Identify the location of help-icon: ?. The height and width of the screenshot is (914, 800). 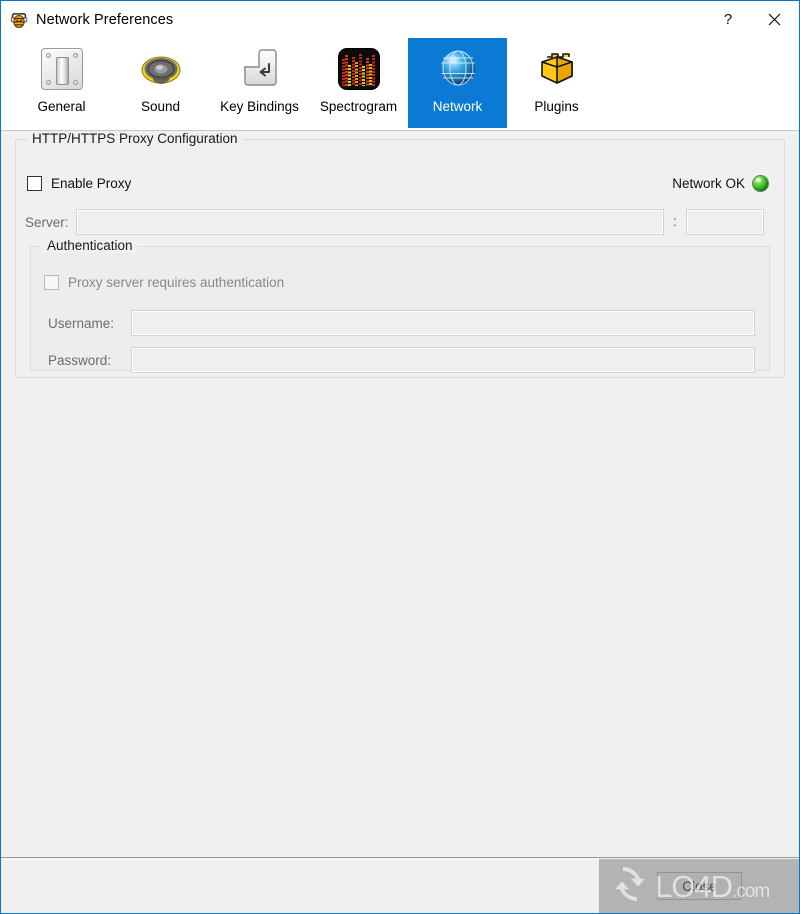
(728, 19).